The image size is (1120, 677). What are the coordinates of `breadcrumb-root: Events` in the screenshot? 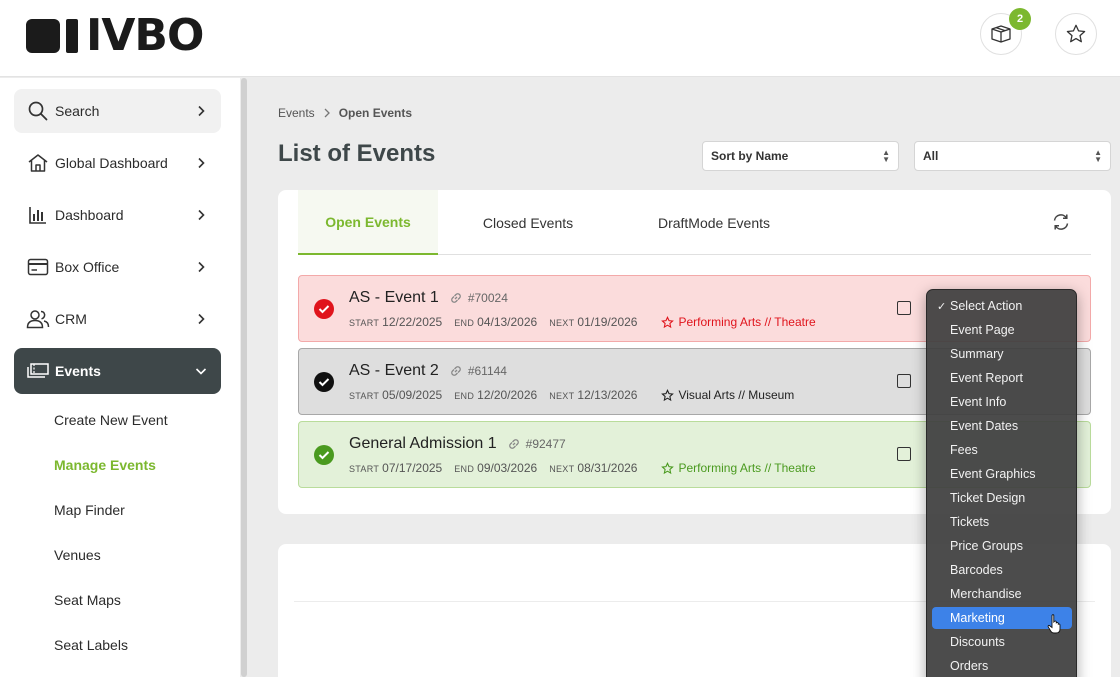 It's located at (296, 113).